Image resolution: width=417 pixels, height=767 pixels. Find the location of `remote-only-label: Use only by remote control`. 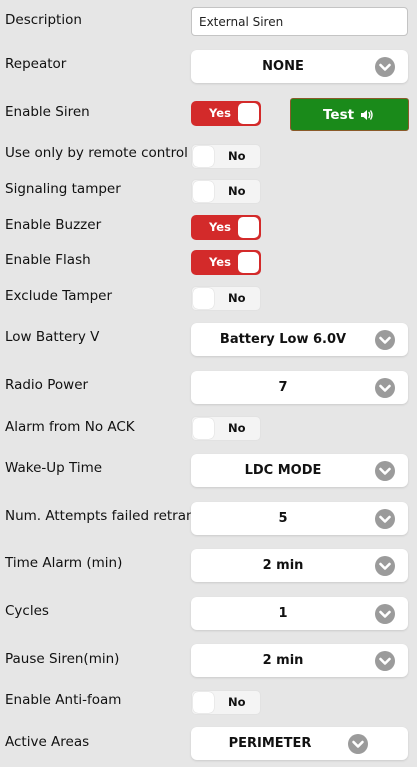

remote-only-label: Use only by remote control is located at coordinates (96, 153).